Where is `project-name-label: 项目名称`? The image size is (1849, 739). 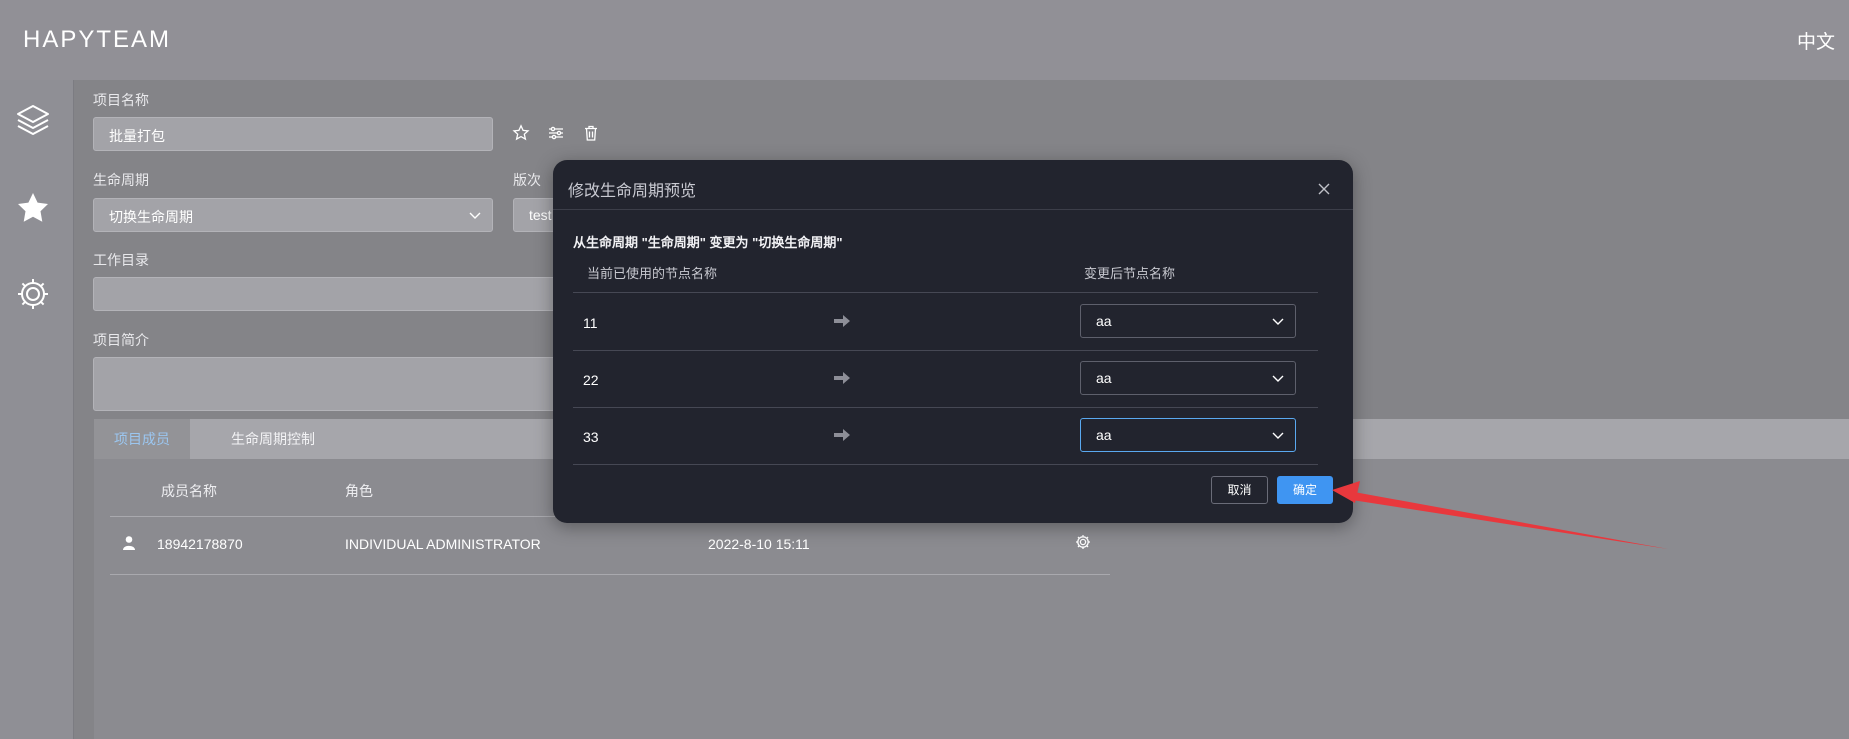
project-name-label: 项目名称 is located at coordinates (121, 100).